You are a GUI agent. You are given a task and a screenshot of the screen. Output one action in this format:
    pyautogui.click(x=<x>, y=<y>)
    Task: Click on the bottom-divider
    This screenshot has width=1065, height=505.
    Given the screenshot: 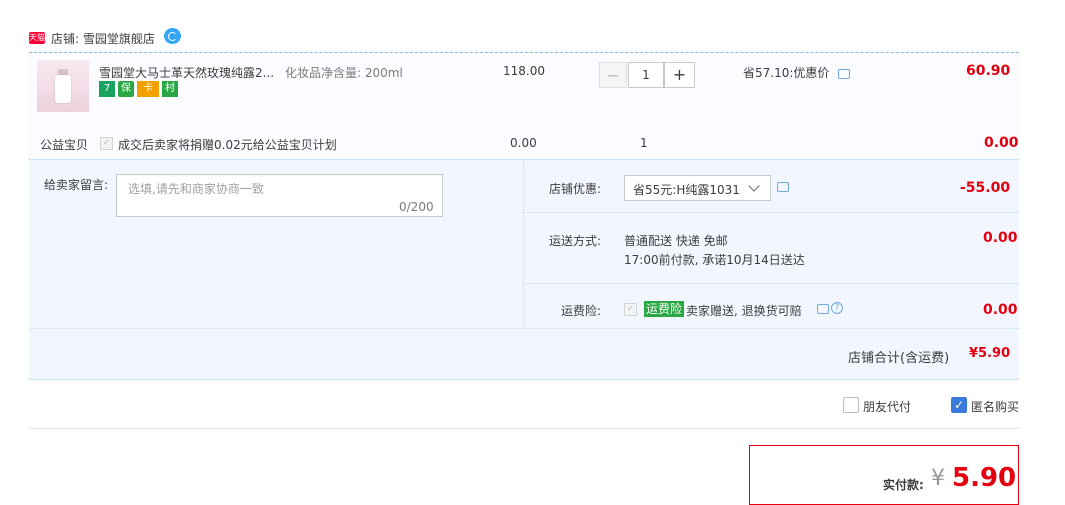 What is the action you would take?
    pyautogui.click(x=524, y=428)
    